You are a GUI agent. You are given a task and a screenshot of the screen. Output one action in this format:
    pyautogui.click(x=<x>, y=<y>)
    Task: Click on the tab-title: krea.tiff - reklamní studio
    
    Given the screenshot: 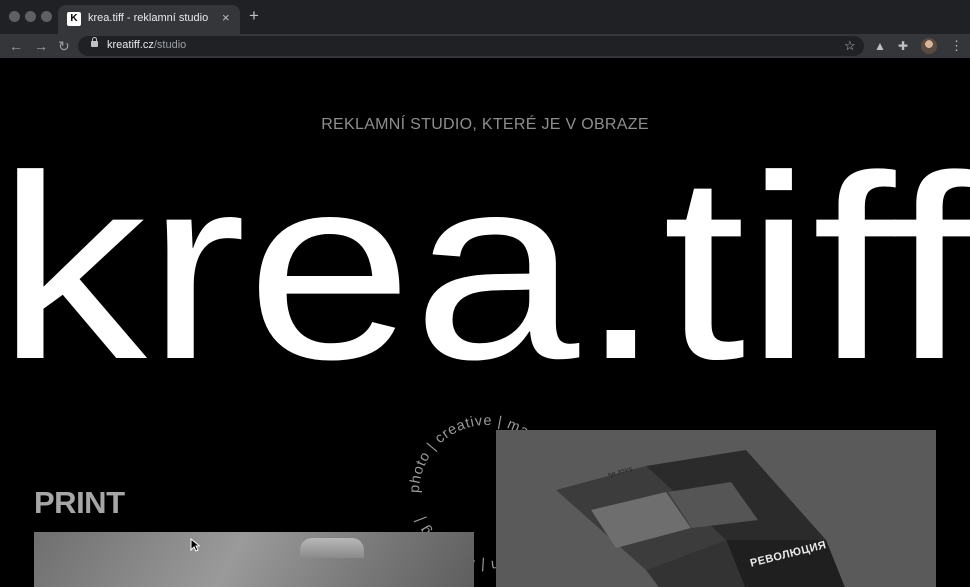 What is the action you would take?
    pyautogui.click(x=148, y=18)
    